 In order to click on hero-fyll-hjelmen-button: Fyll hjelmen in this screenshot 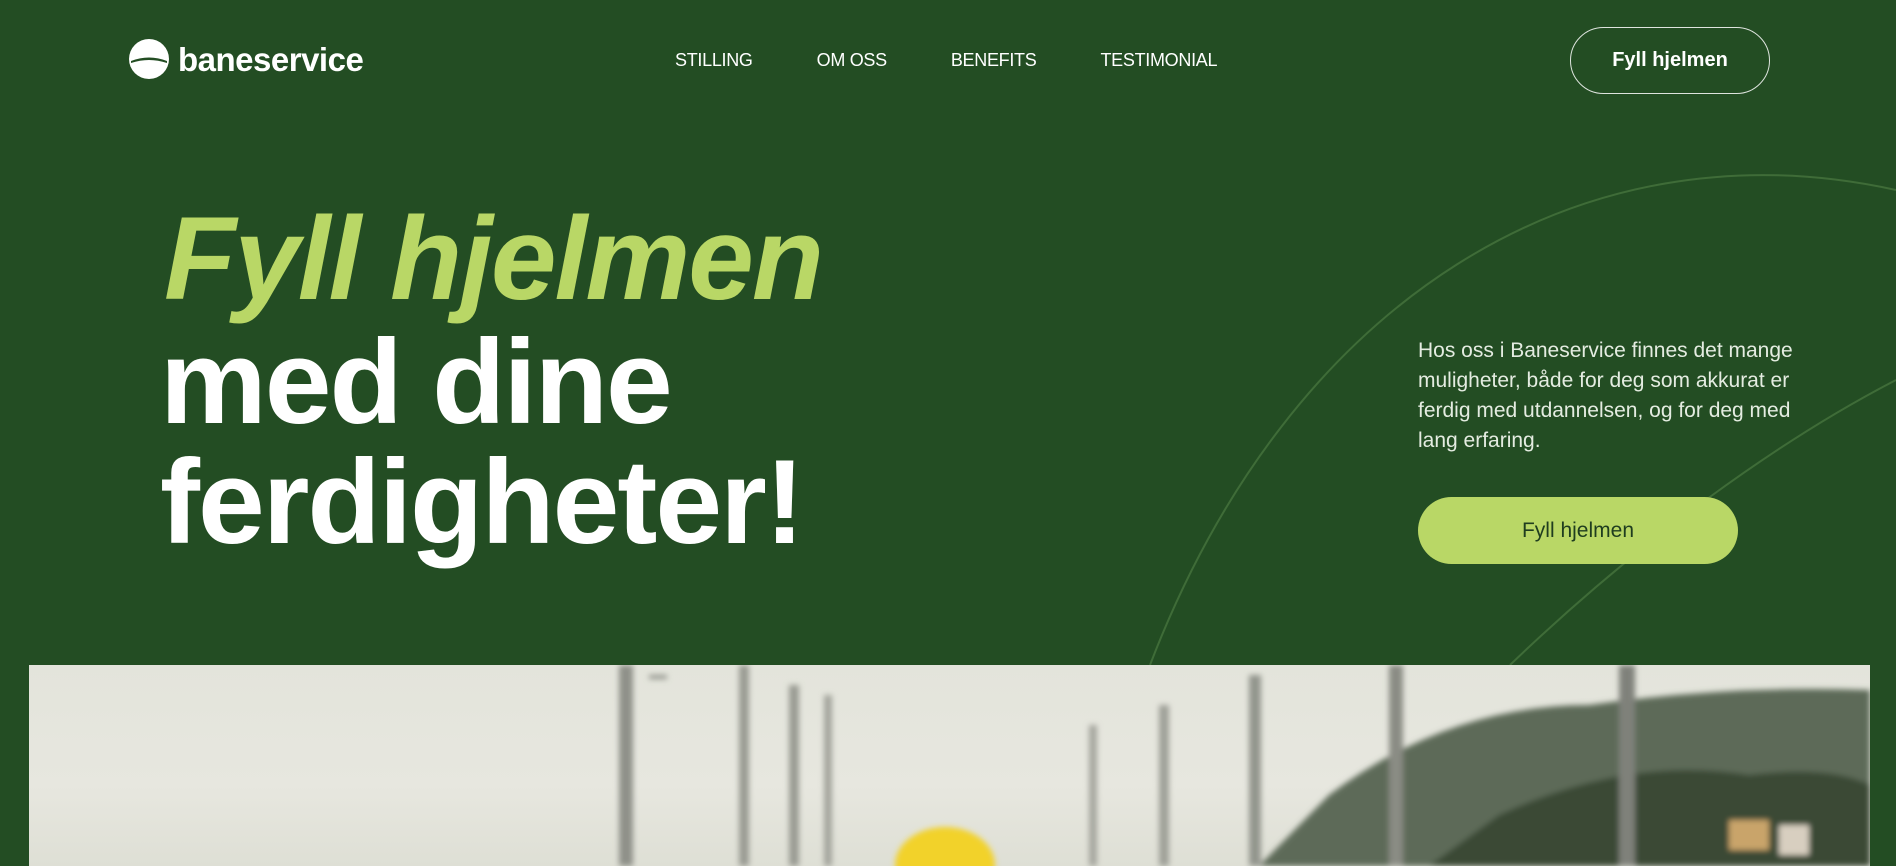, I will do `click(1578, 530)`.